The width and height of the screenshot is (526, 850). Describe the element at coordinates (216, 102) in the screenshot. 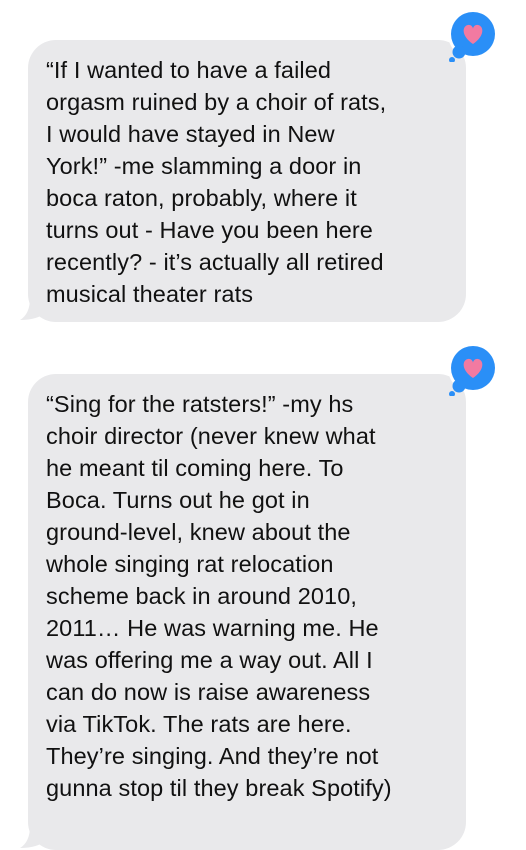

I see `message-text-line: orgasm ruined by a choir of rats,` at that location.